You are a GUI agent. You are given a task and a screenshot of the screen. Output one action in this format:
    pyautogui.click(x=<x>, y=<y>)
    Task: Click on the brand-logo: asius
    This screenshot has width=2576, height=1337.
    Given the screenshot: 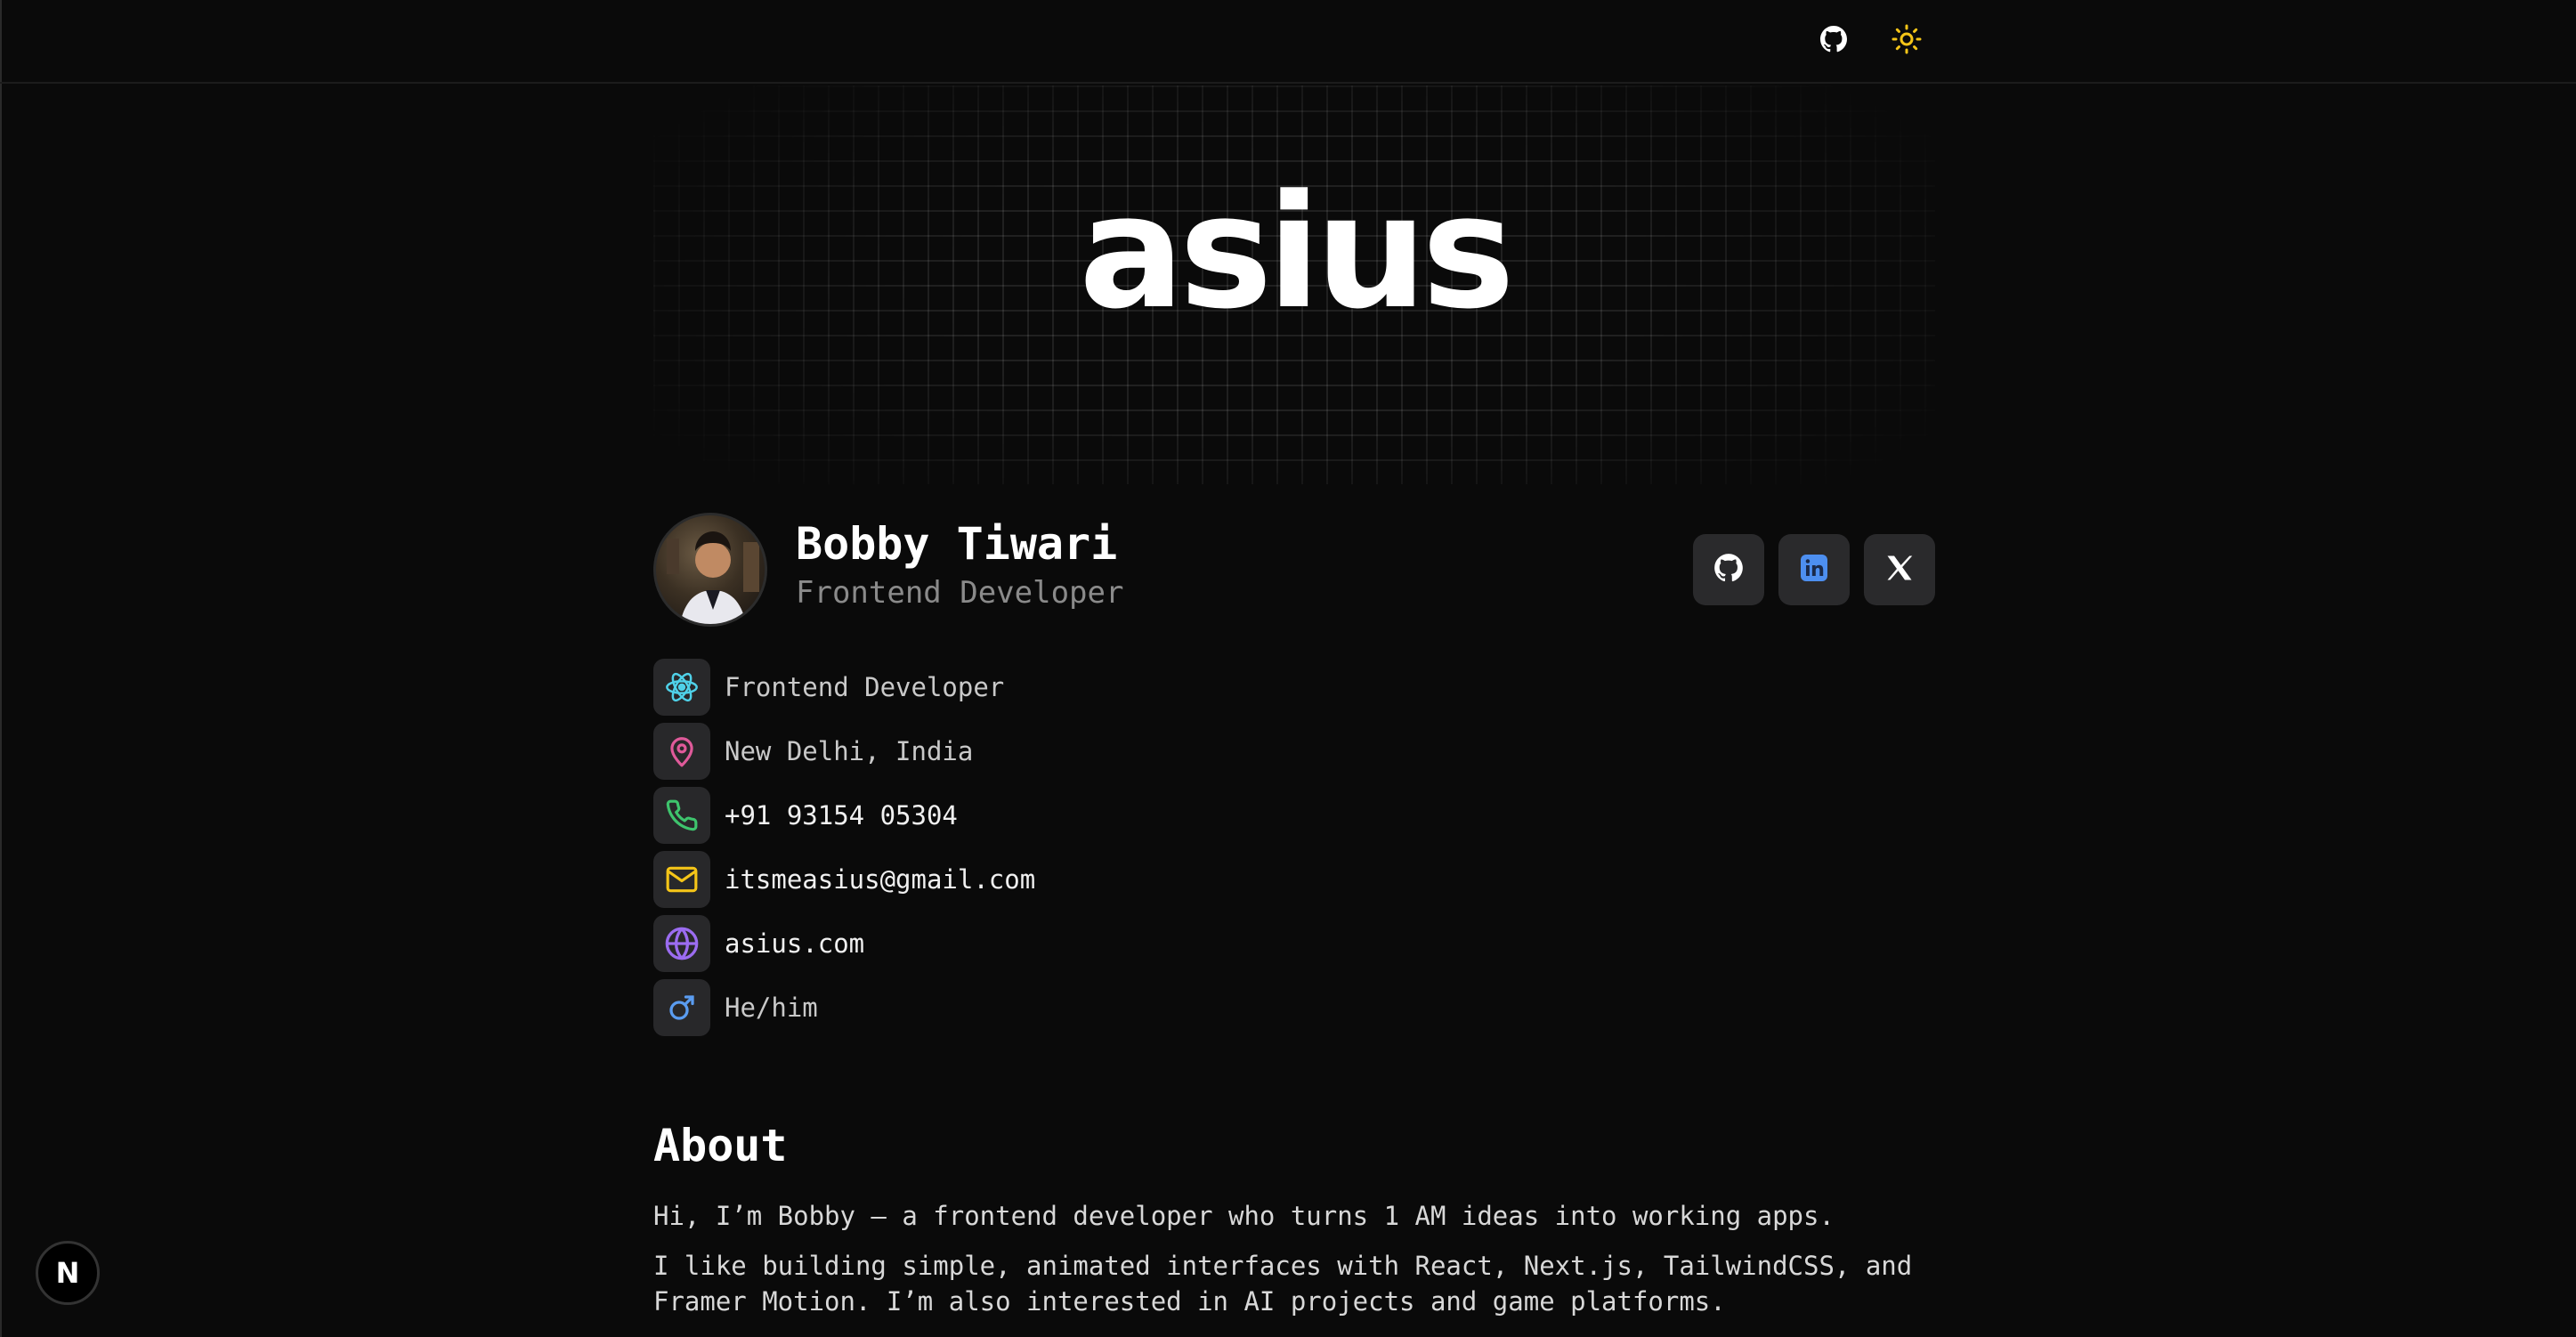 What is the action you would take?
    pyautogui.click(x=1297, y=252)
    